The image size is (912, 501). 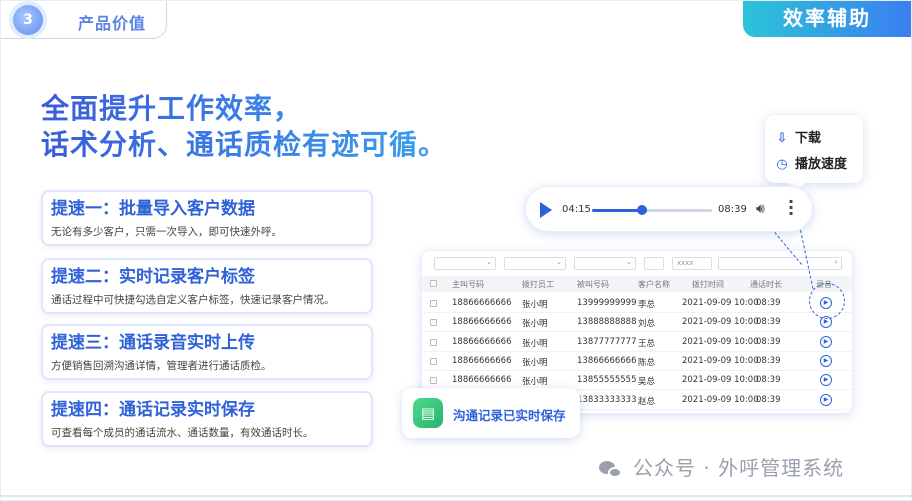 I want to click on watermark: 公众号 · 外呼管理系统, so click(x=721, y=466).